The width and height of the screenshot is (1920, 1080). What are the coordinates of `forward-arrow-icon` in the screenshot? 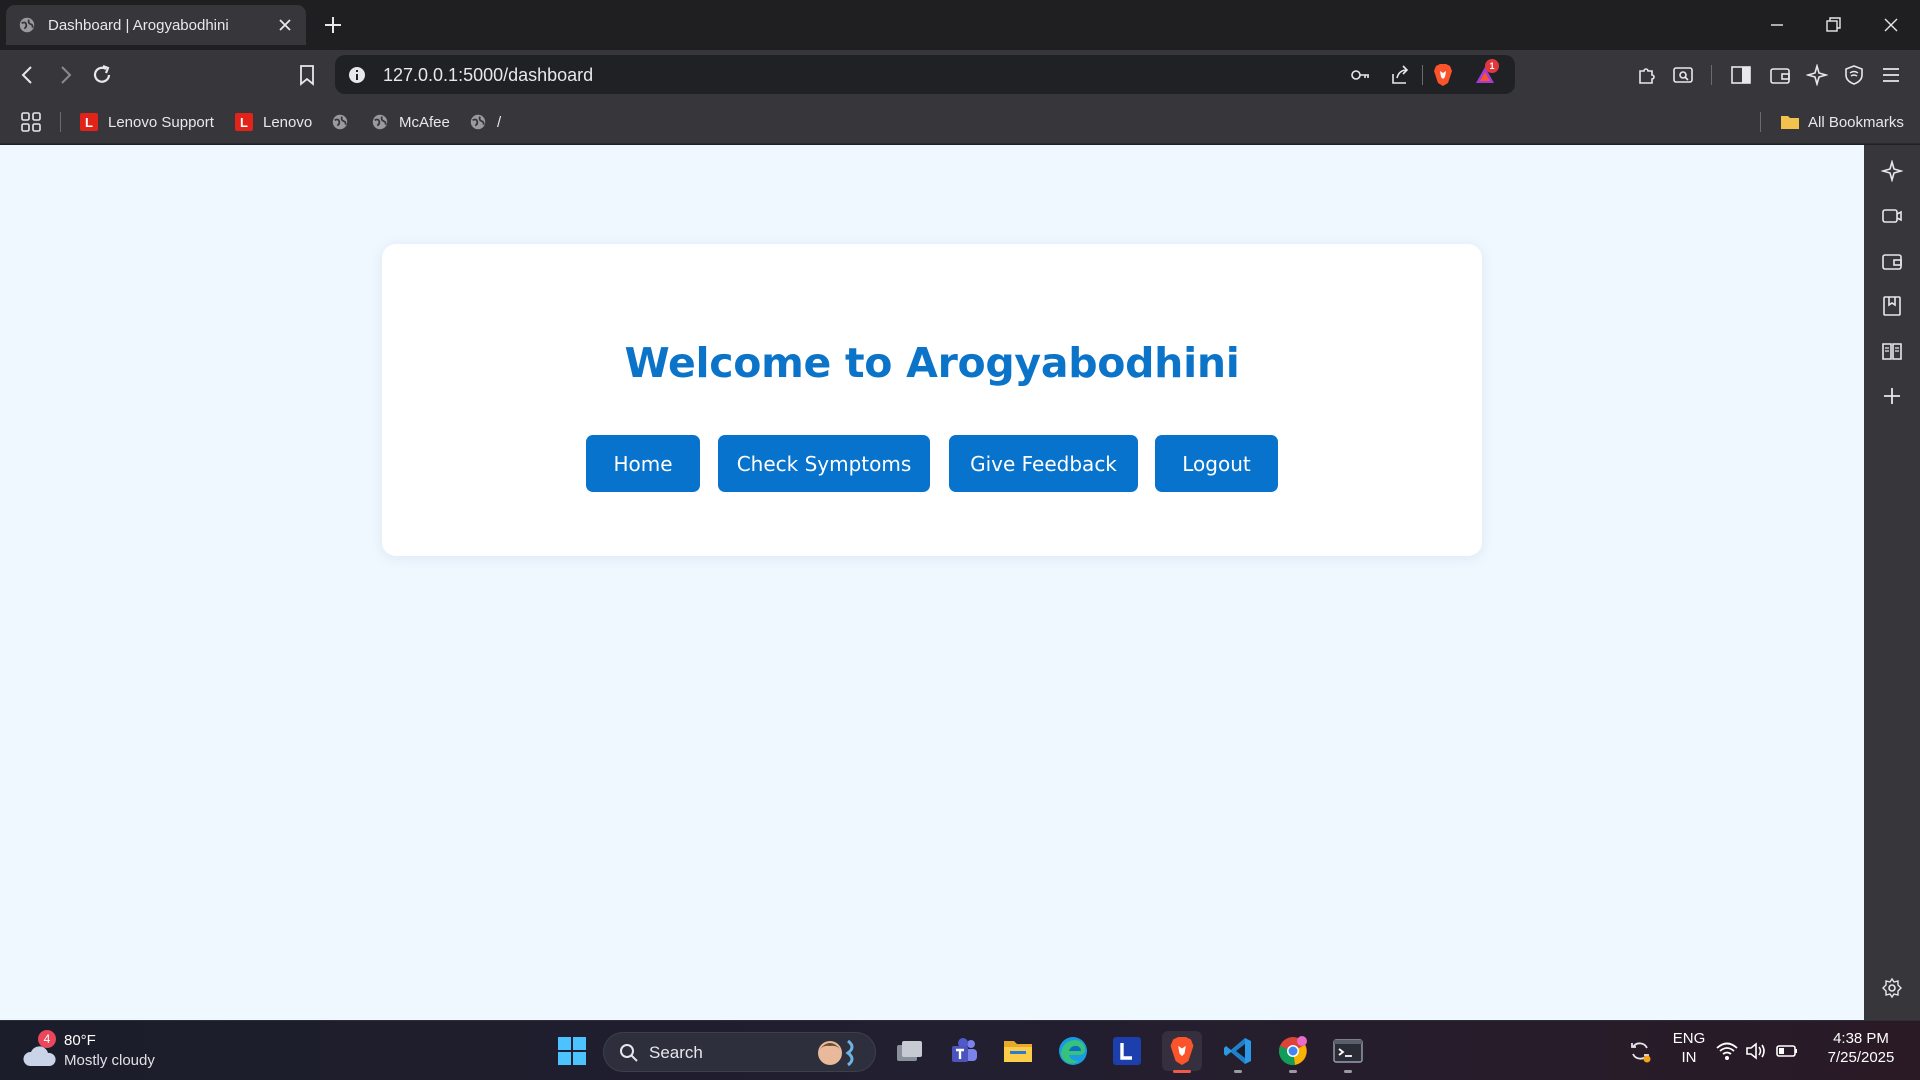 It's located at (66, 75).